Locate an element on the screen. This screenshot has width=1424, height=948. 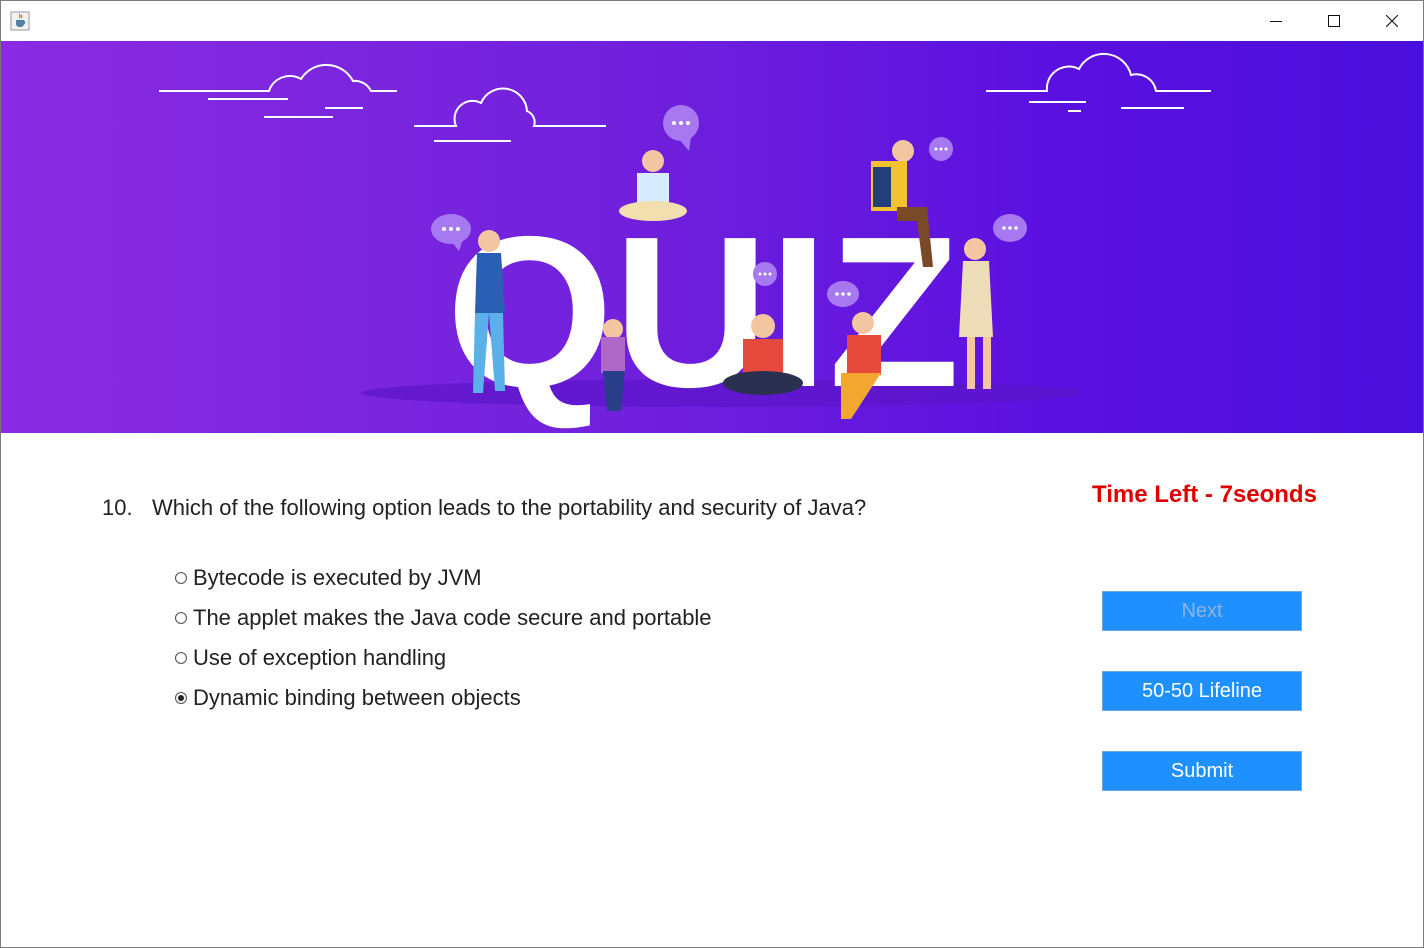
submit-button: Submit is located at coordinates (1202, 771).